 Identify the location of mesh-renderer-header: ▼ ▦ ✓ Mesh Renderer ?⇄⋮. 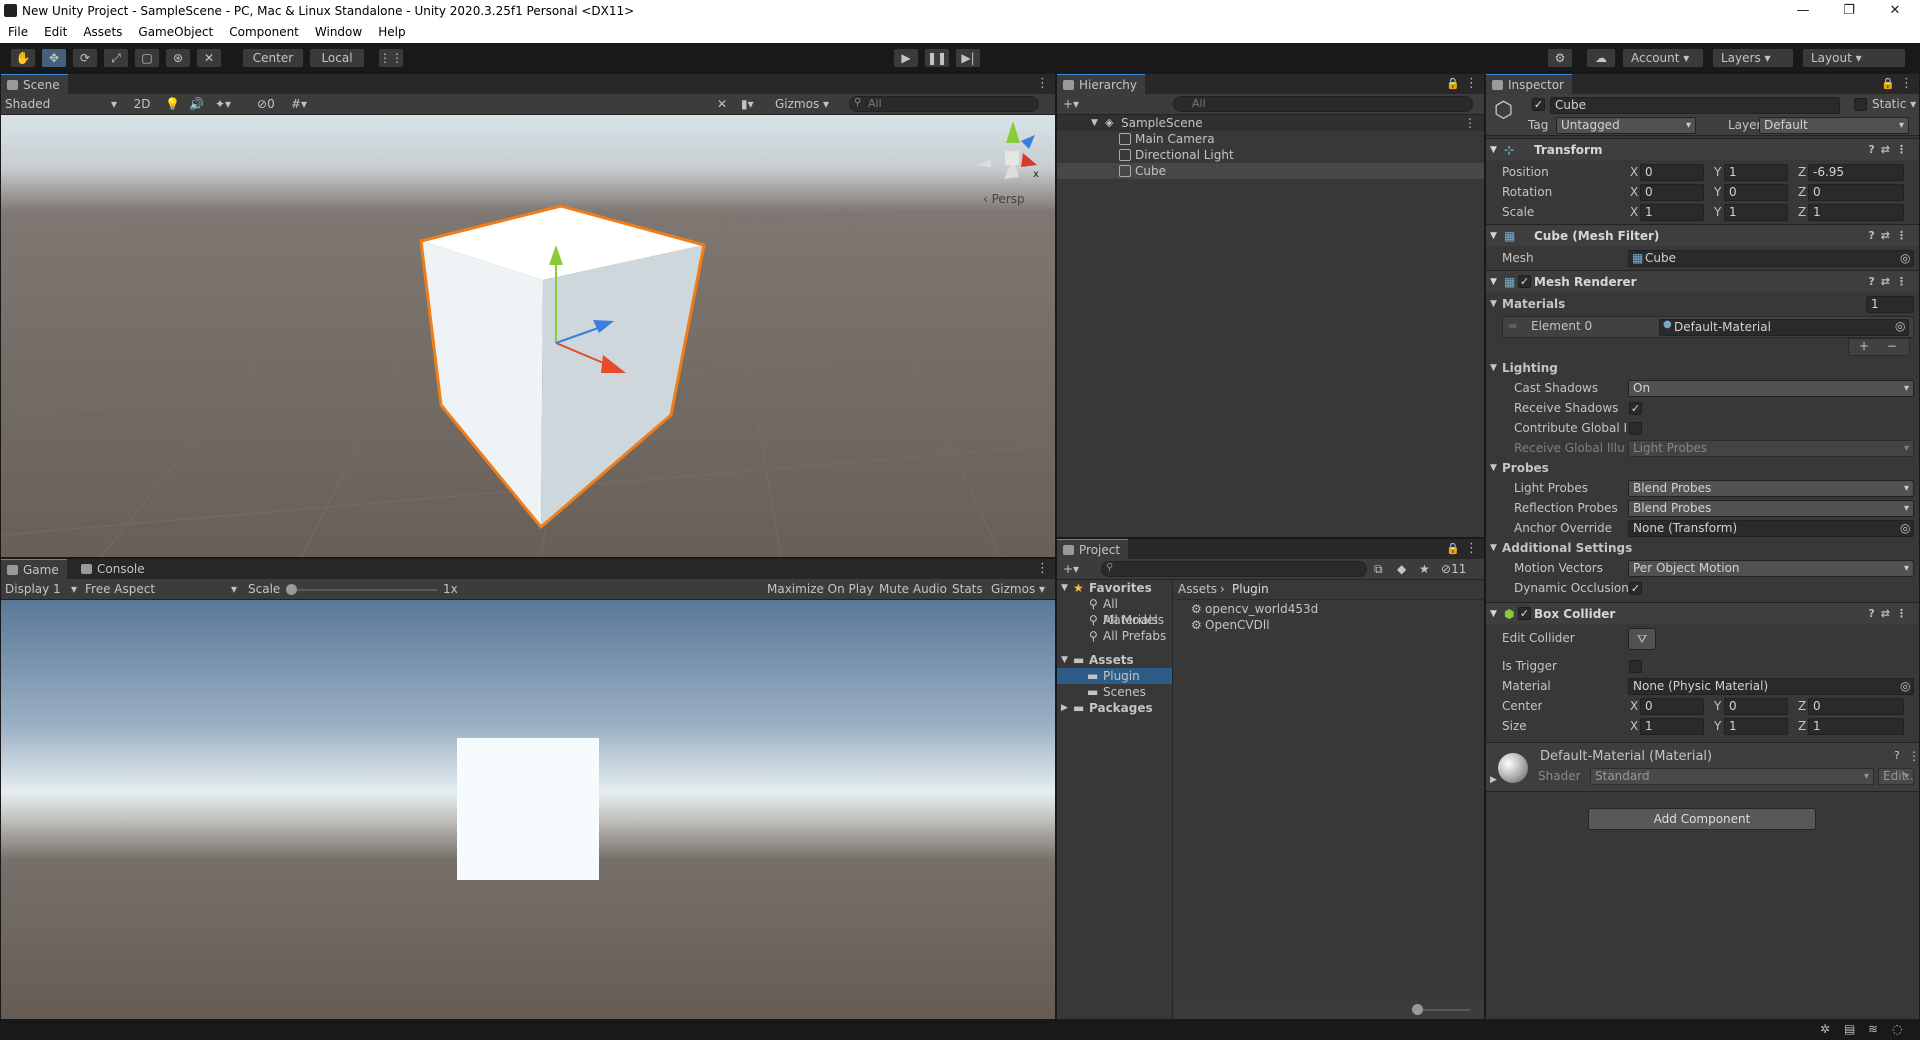
(1702, 281).